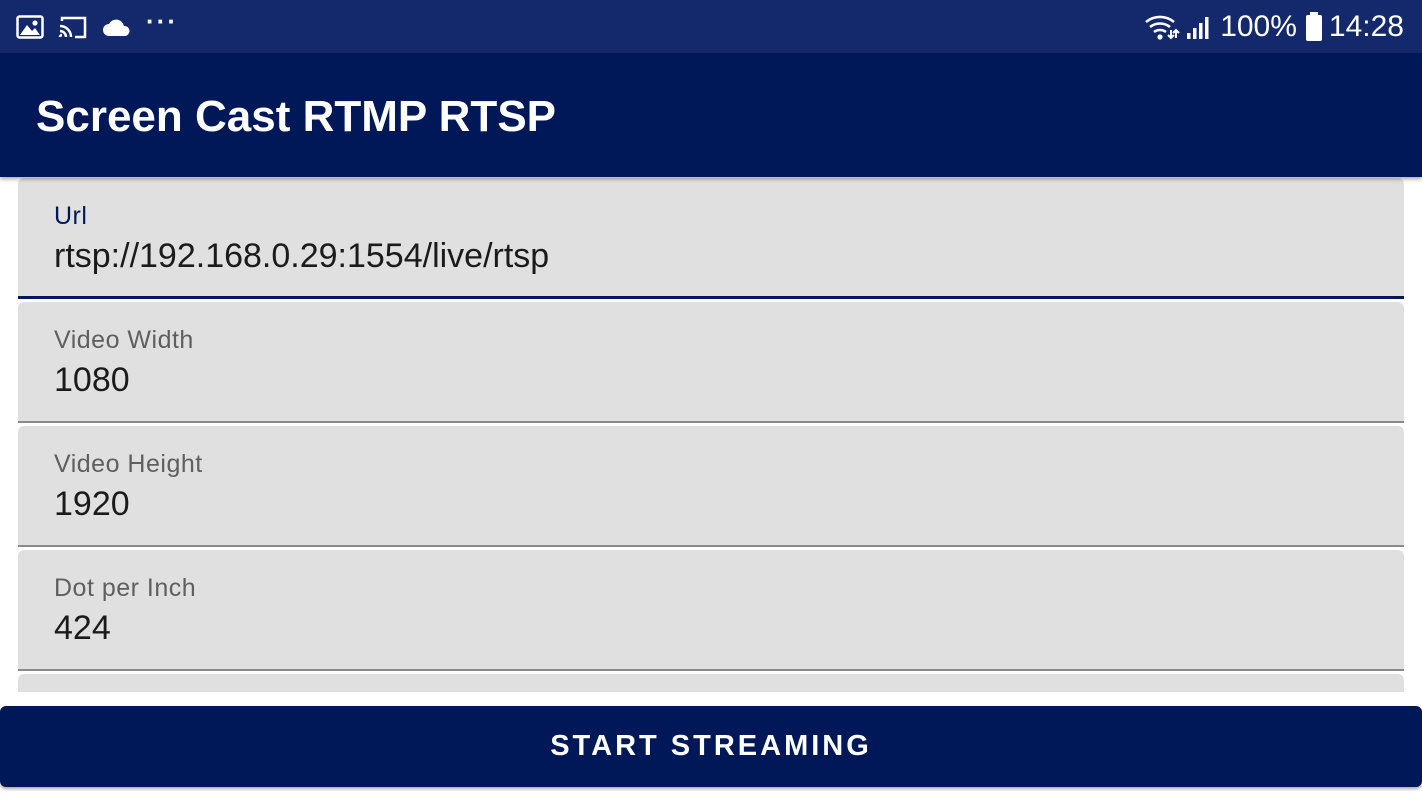 The height and width of the screenshot is (800, 1422). What do you see at coordinates (711, 26) in the screenshot?
I see `status-bar: ··· 100% 14:28` at bounding box center [711, 26].